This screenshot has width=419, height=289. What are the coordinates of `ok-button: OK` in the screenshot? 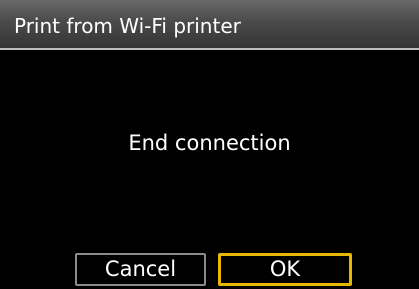 It's located at (285, 269).